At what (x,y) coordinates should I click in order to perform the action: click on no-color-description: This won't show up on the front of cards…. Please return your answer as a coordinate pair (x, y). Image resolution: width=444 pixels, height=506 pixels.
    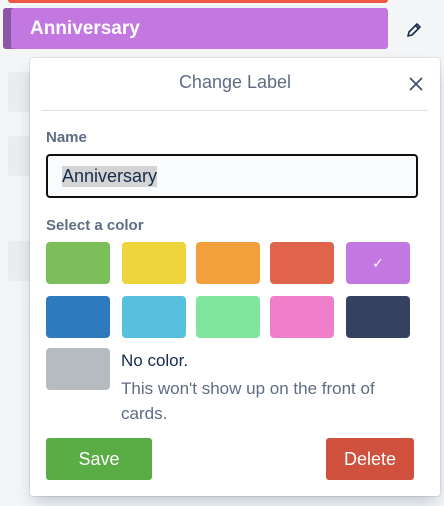
    Looking at the image, I should click on (248, 401).